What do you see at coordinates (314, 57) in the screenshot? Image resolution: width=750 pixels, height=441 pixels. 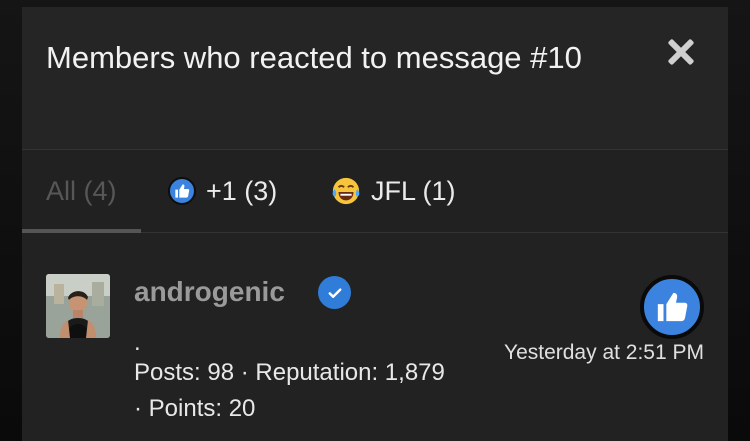 I see `modal-title: Members who reacted to message #10` at bounding box center [314, 57].